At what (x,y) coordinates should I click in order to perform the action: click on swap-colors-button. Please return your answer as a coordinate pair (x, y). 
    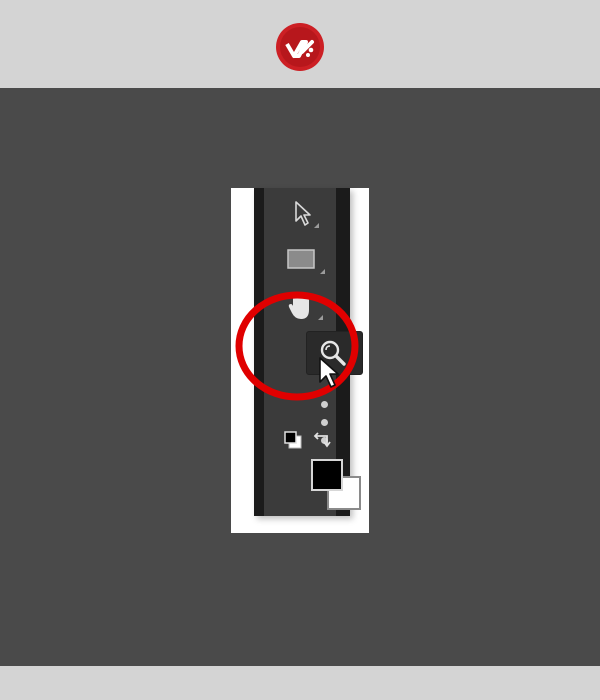
    Looking at the image, I should click on (323, 439).